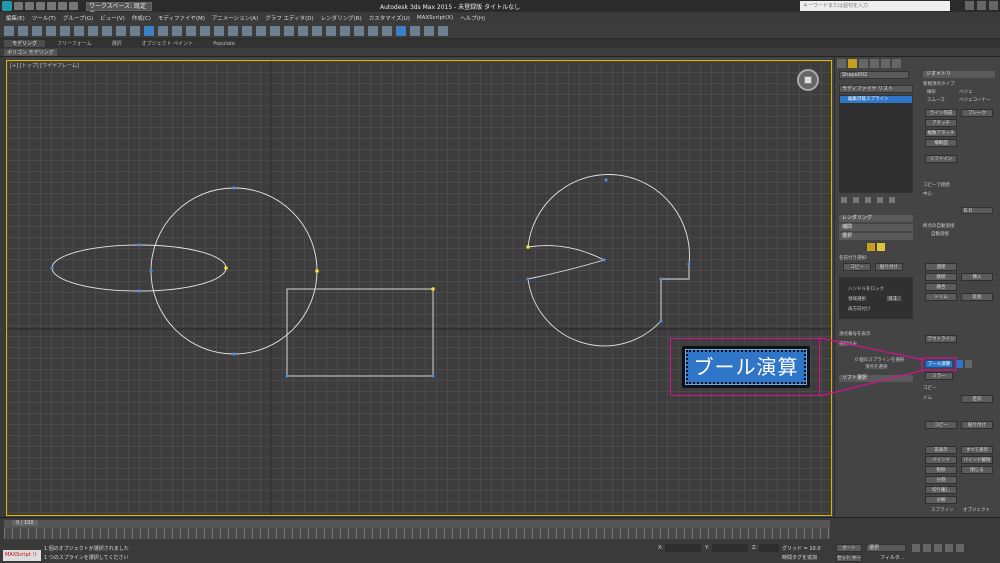 This screenshot has width=1000, height=563. Describe the element at coordinates (892, 200) in the screenshot. I see `configure-sets-icon` at that location.